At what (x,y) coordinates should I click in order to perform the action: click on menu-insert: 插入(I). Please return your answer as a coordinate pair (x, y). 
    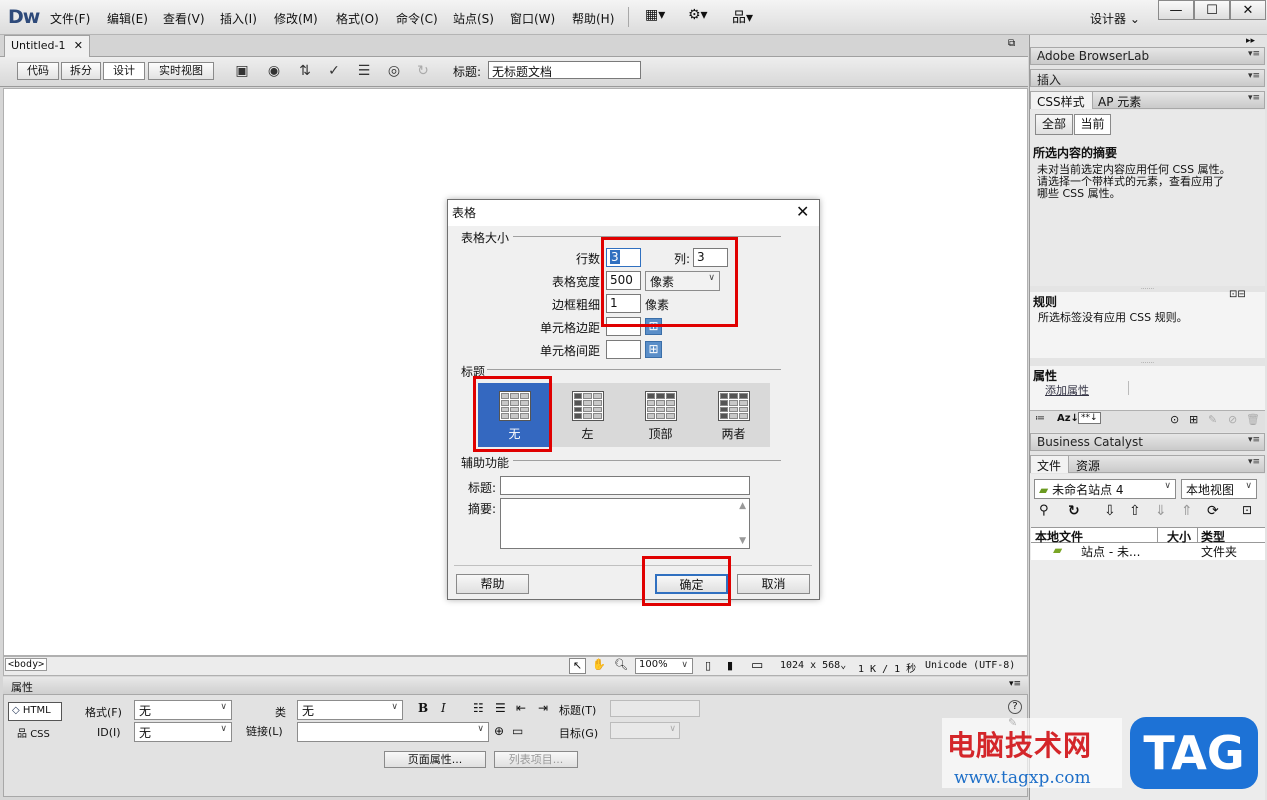
    Looking at the image, I should click on (238, 18).